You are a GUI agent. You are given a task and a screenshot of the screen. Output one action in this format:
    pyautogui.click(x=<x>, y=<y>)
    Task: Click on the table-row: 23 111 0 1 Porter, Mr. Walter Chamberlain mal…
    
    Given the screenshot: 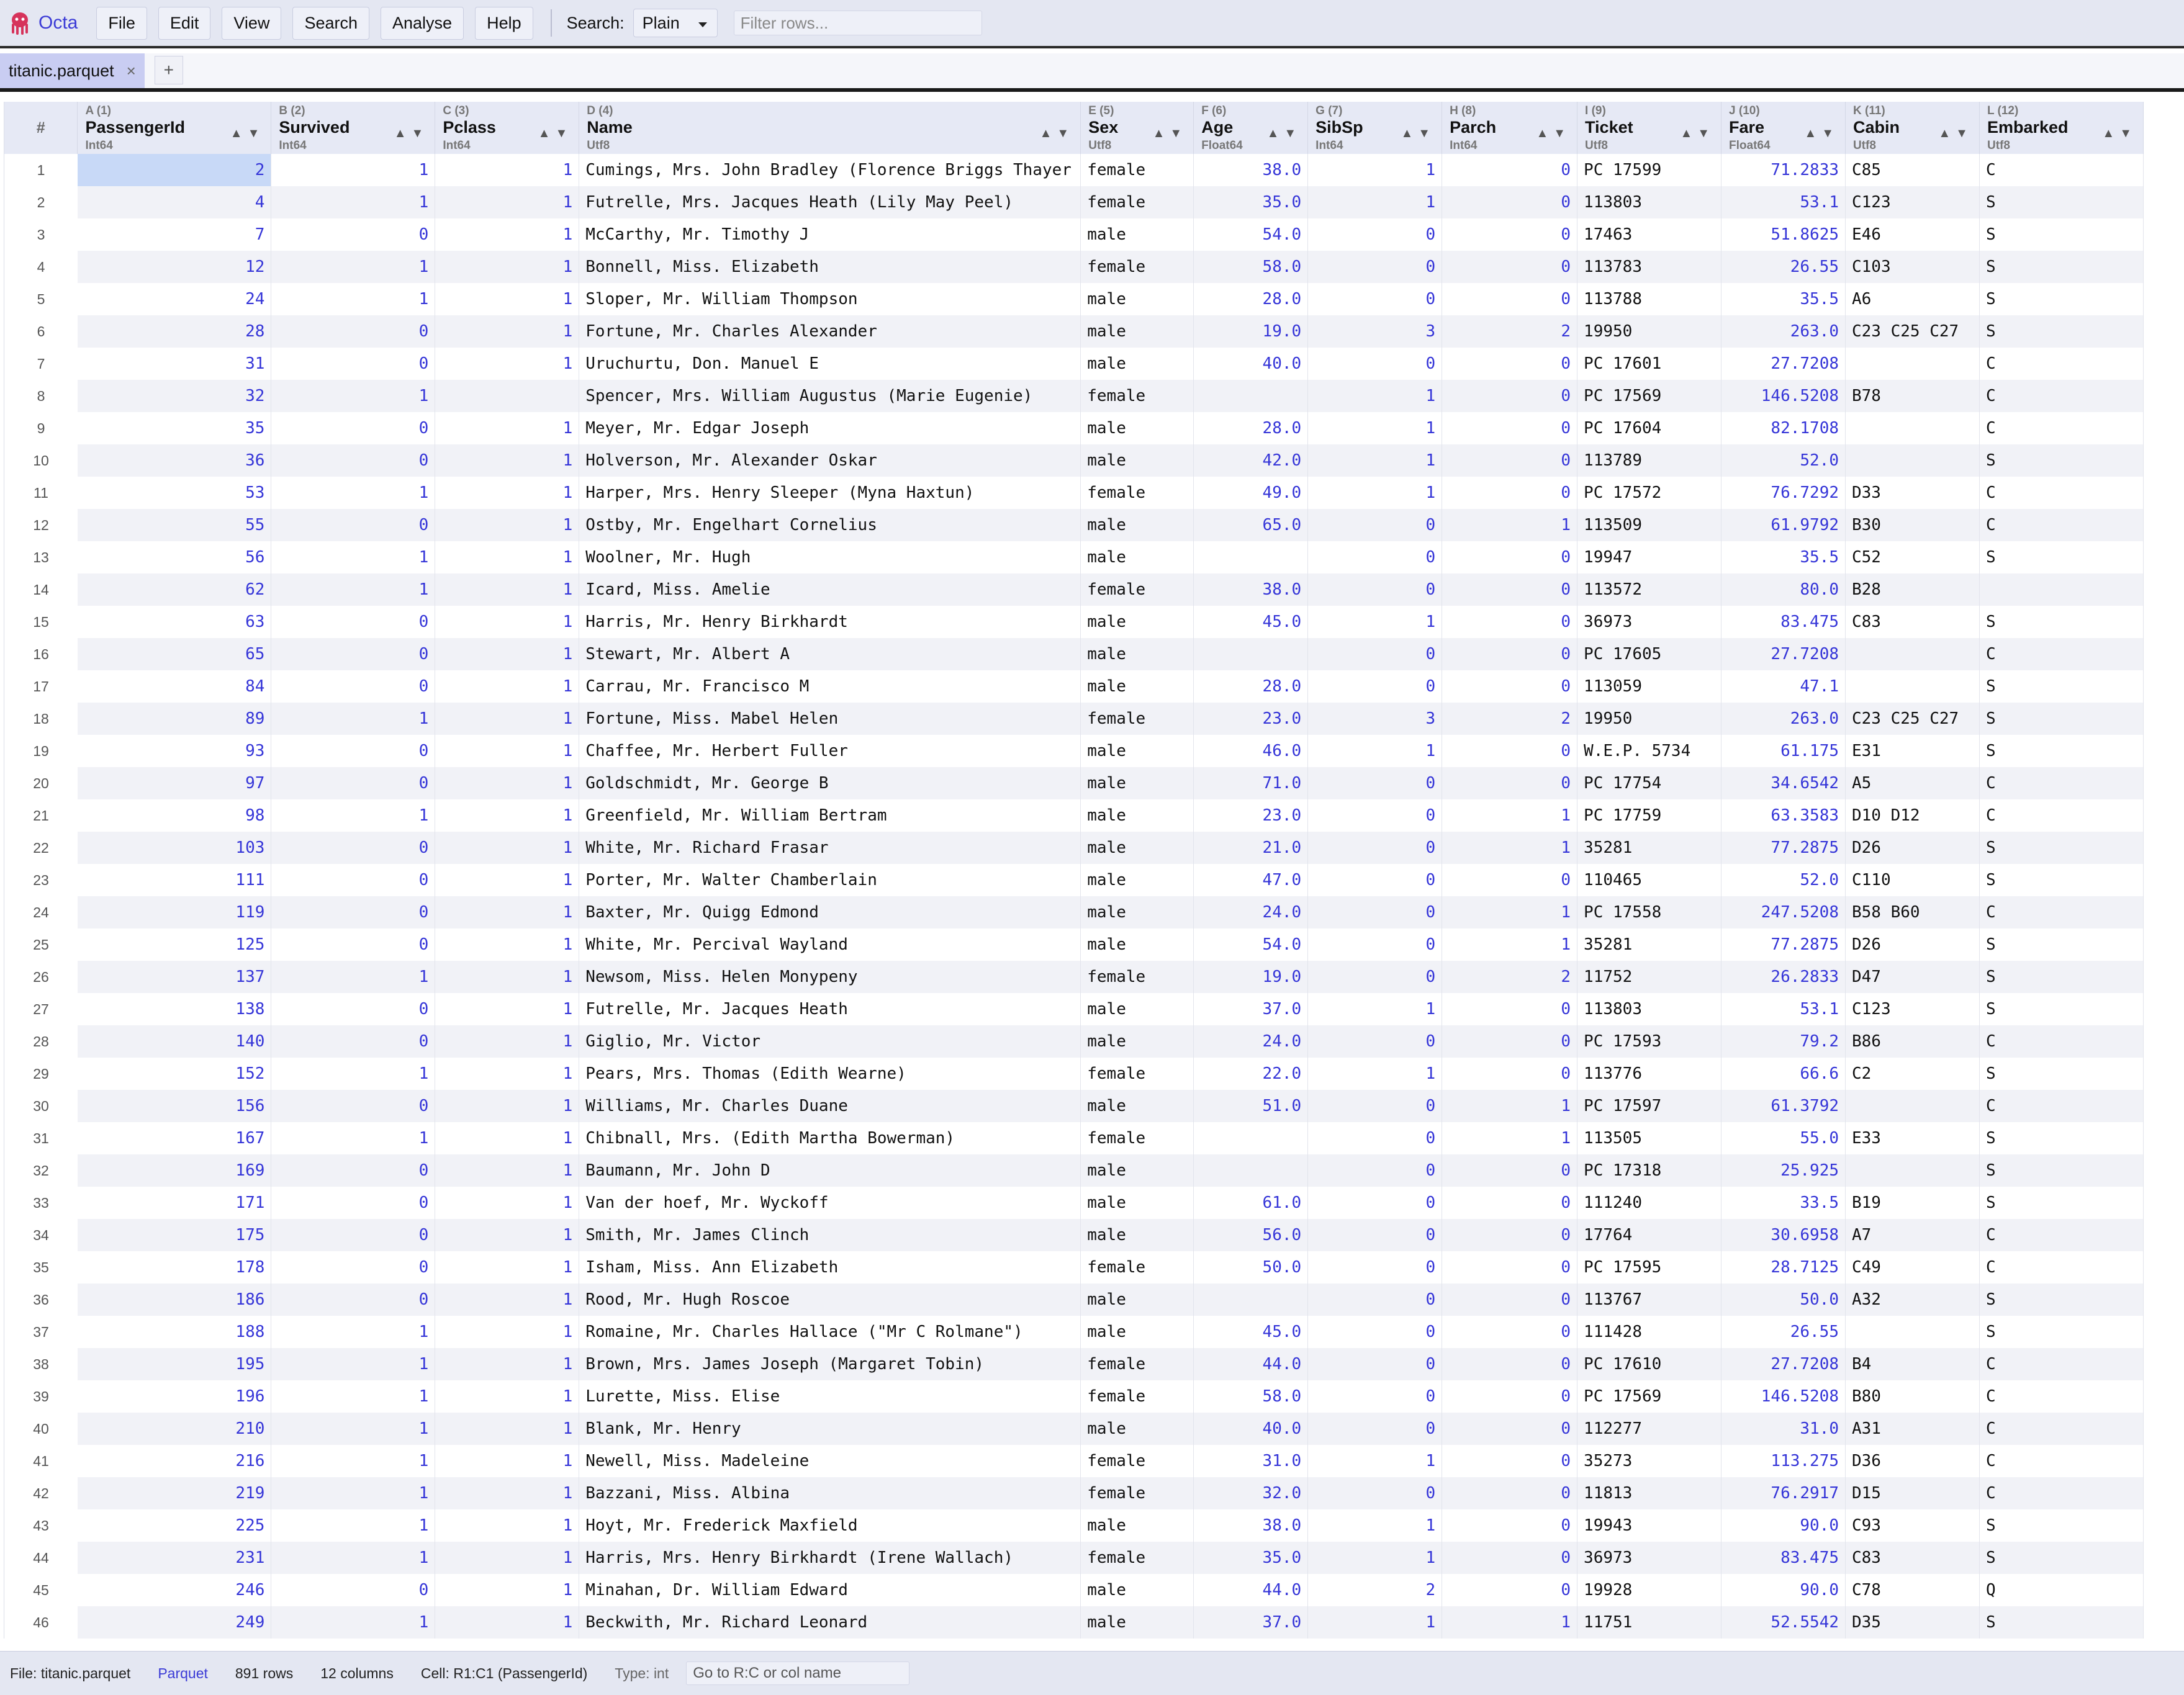 What is the action you would take?
    pyautogui.click(x=1074, y=880)
    